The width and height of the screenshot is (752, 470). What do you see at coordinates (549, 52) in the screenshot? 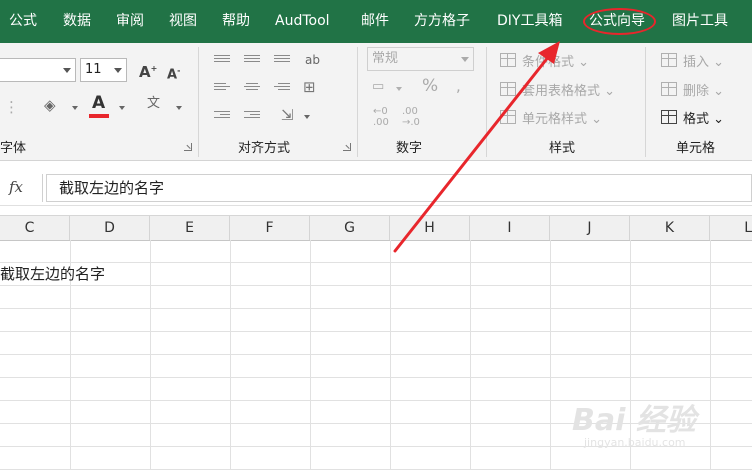
I see `arrow-head` at bounding box center [549, 52].